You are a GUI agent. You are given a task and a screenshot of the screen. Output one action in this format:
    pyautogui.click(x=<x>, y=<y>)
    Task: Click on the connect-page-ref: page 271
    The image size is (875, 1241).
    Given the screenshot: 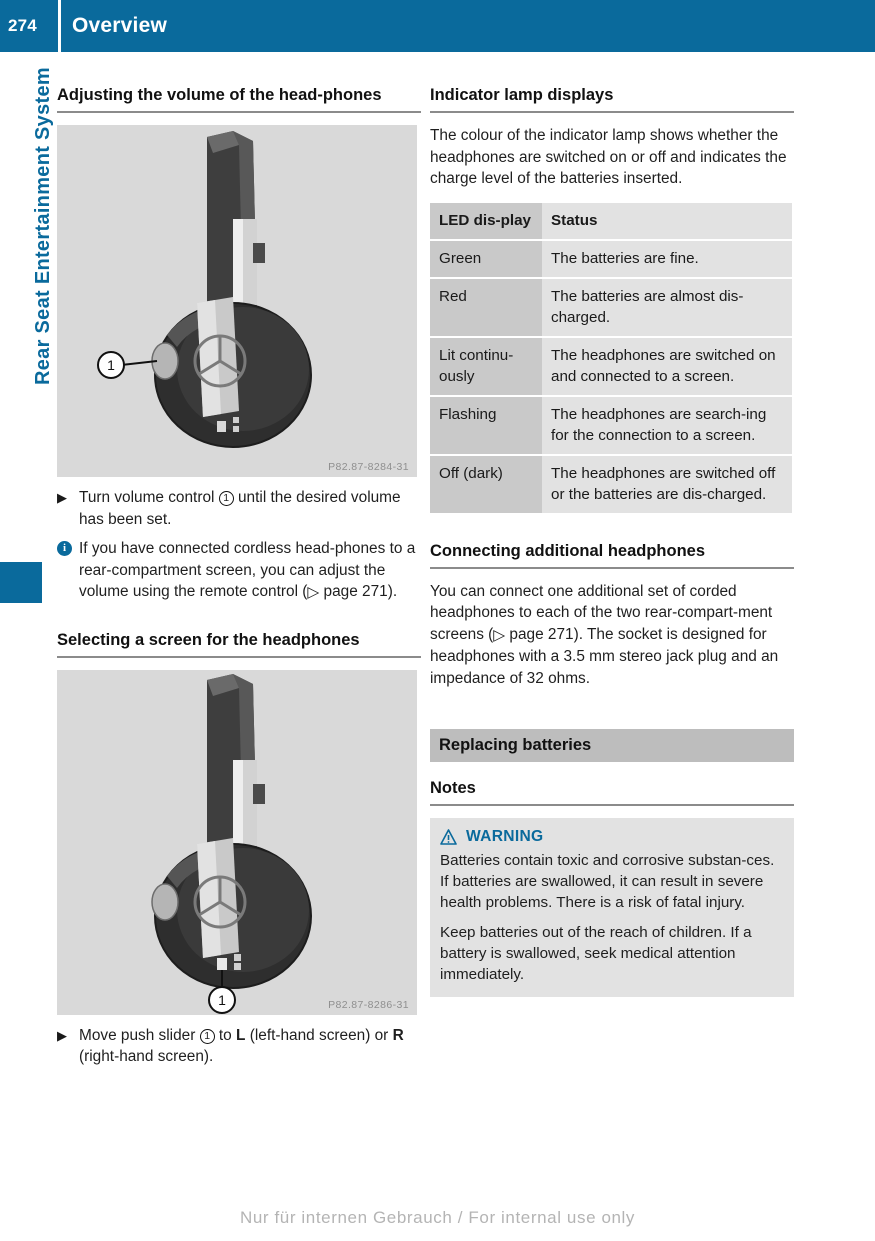 What is the action you would take?
    pyautogui.click(x=541, y=634)
    